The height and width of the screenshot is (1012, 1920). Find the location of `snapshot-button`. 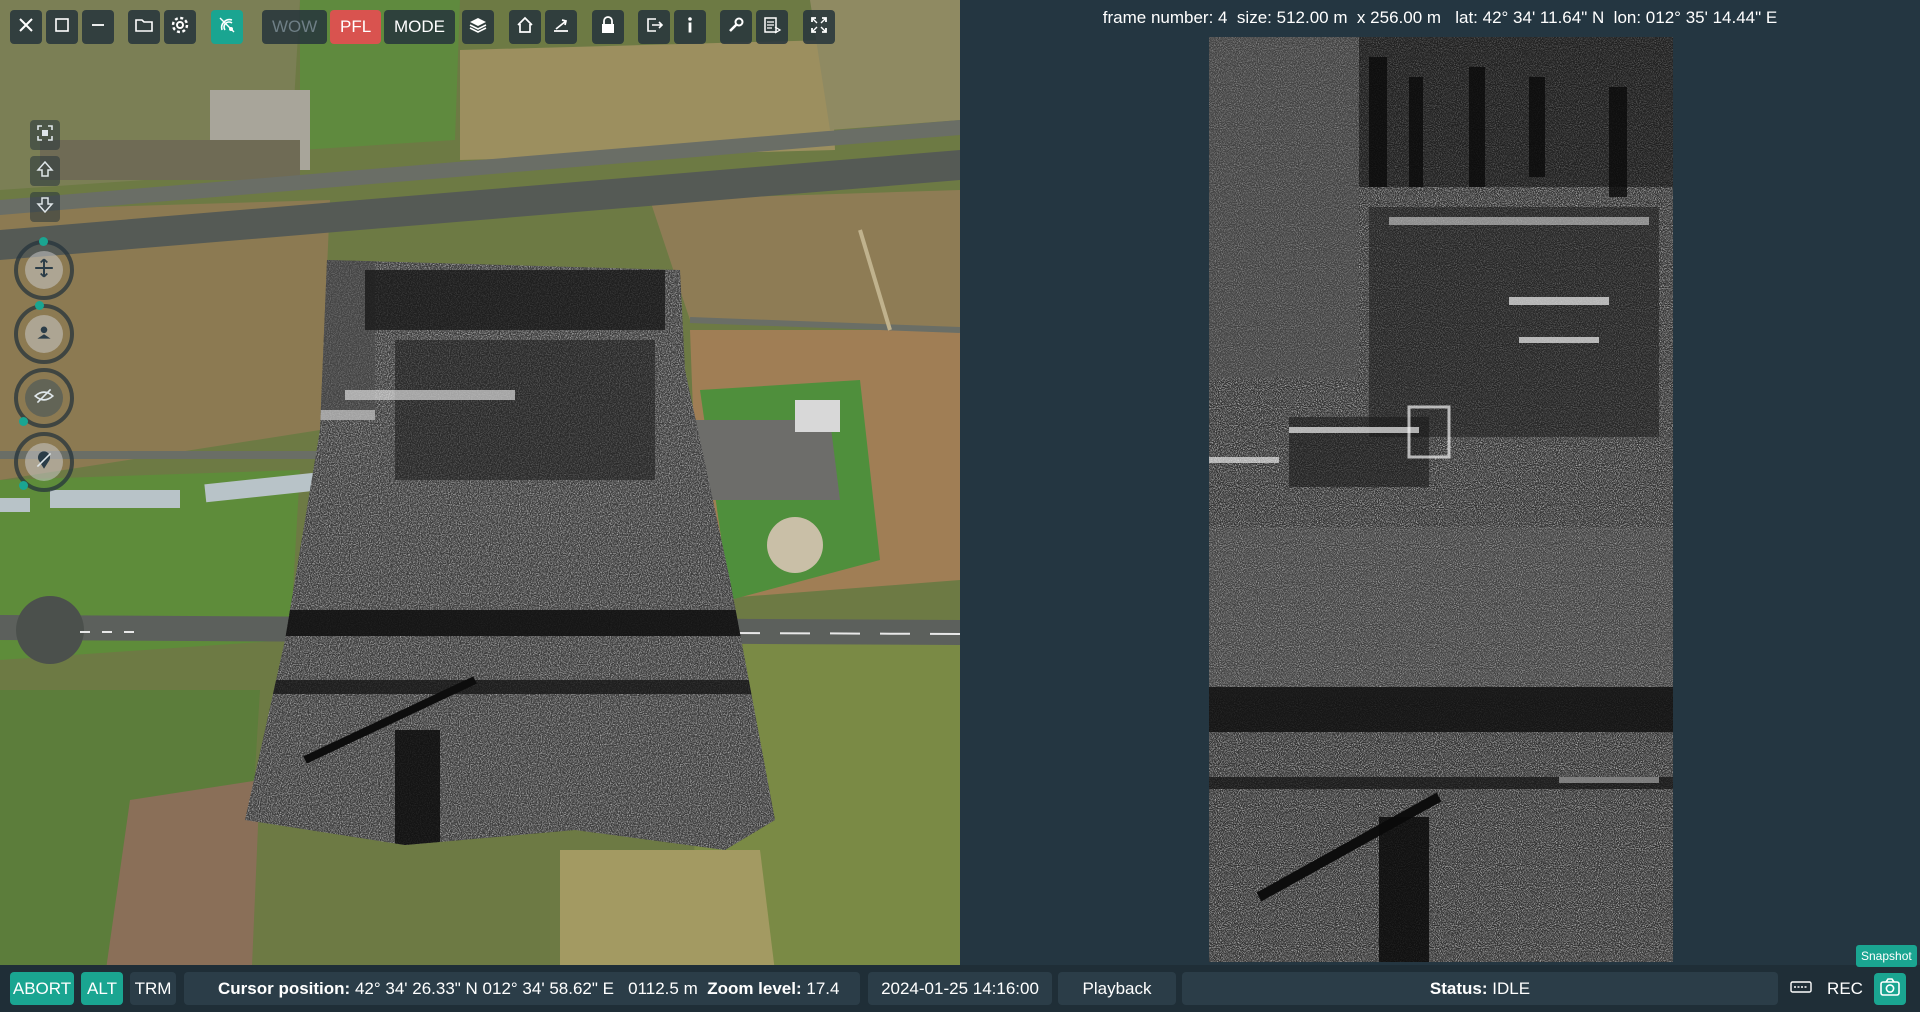

snapshot-button is located at coordinates (1890, 989).